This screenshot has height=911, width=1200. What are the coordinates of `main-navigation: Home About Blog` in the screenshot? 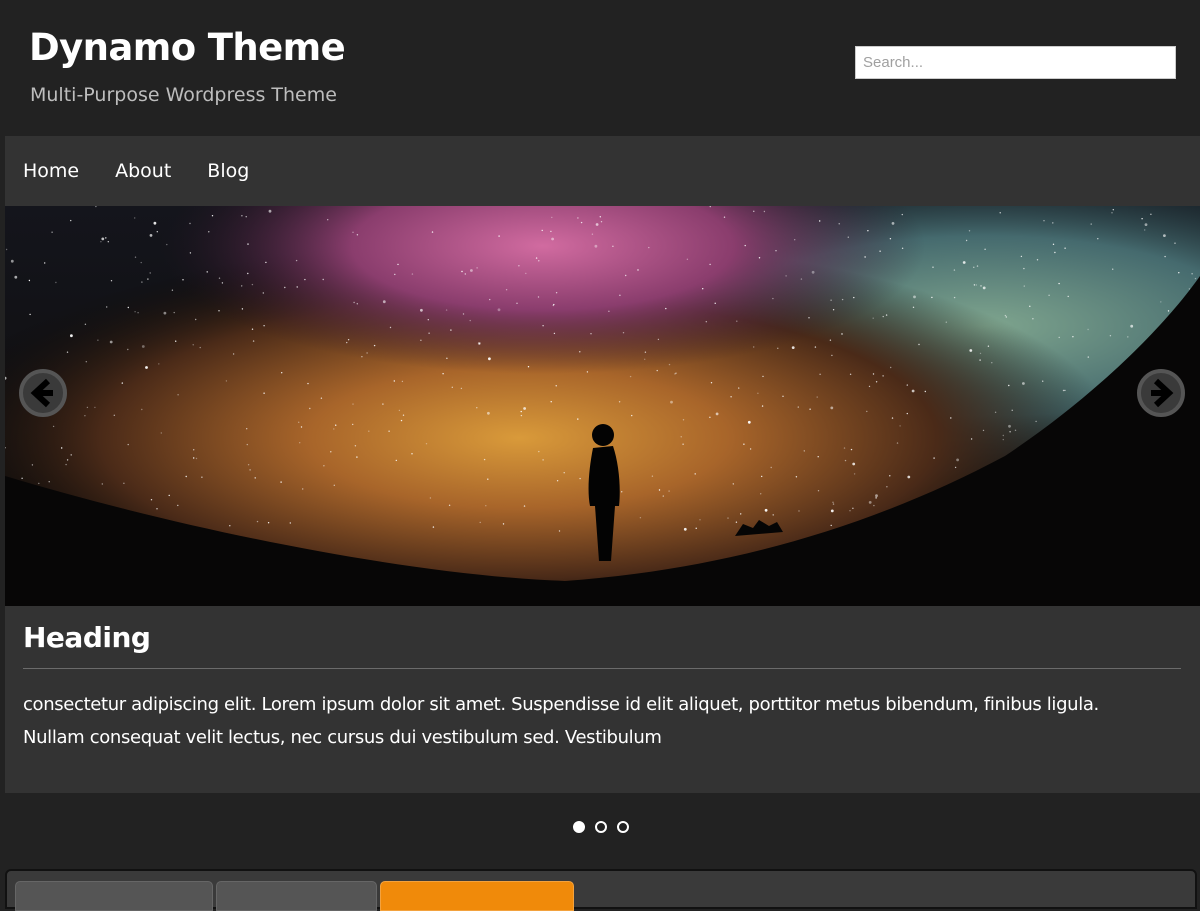 It's located at (602, 171).